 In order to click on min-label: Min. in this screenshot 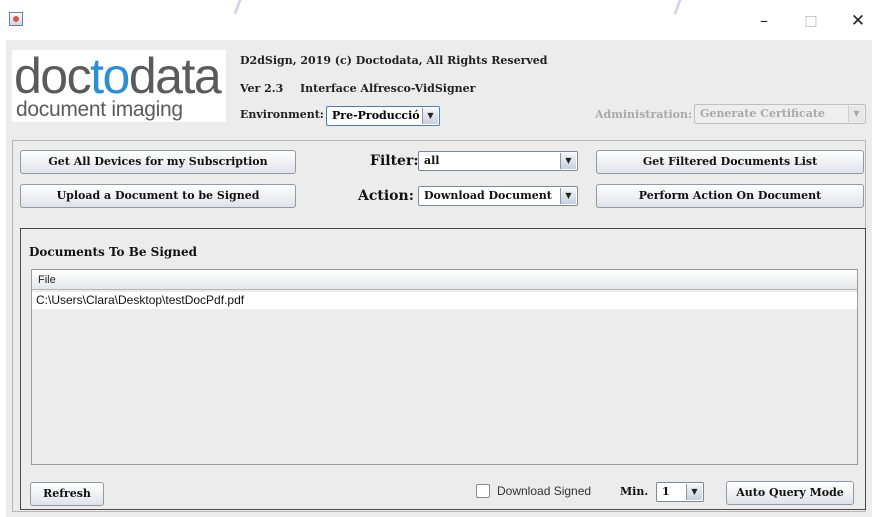, I will do `click(634, 491)`.